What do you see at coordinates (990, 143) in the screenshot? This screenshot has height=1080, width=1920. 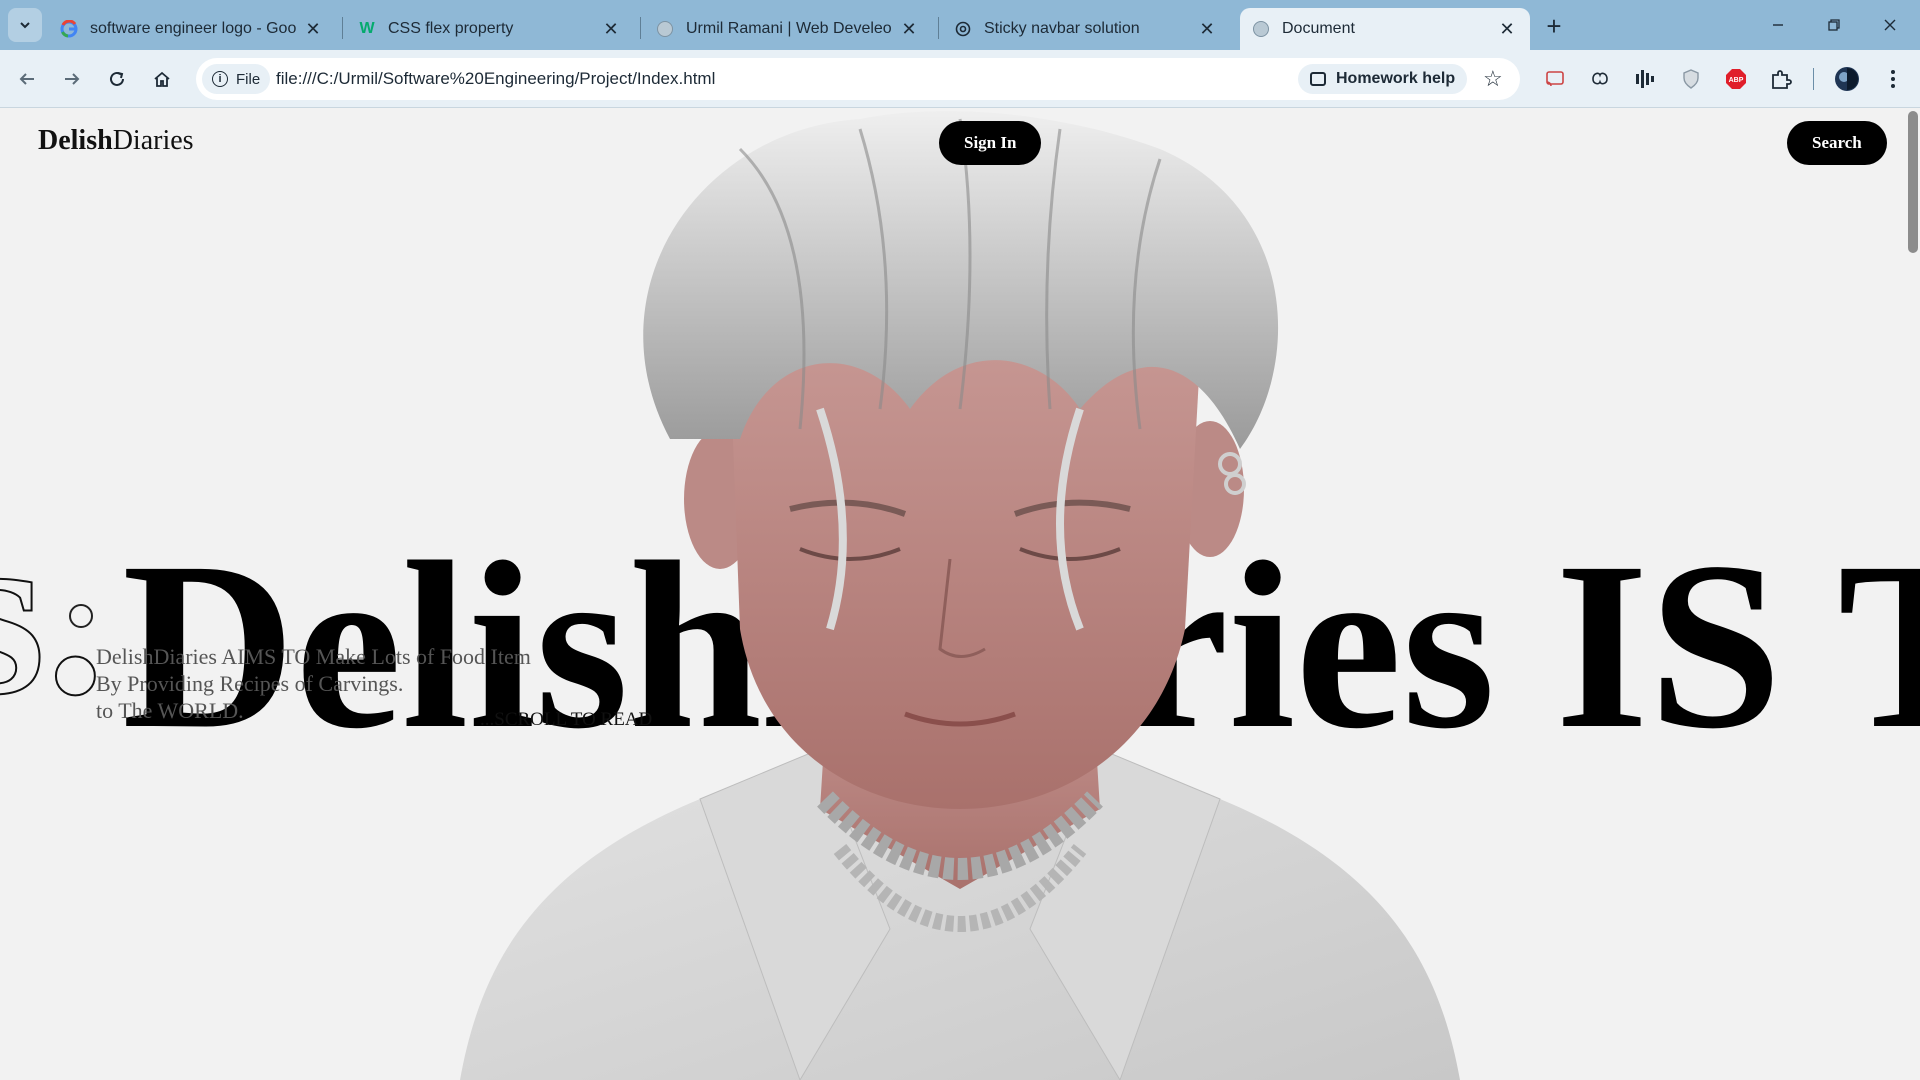 I see `sign-in-button: Sign In` at bounding box center [990, 143].